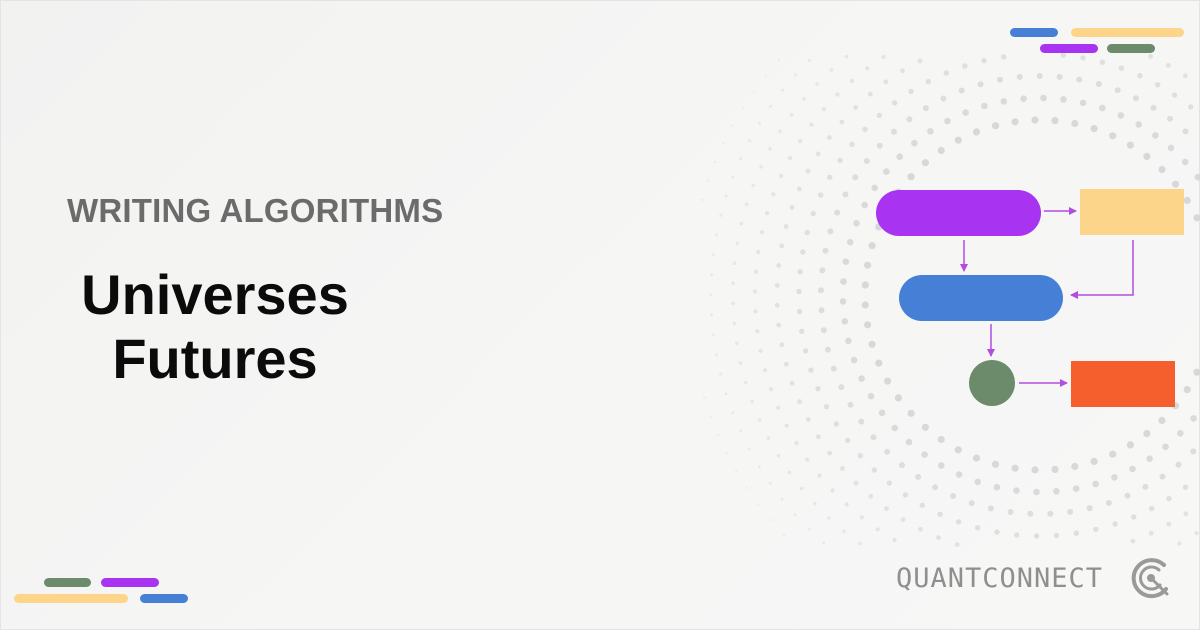 The height and width of the screenshot is (630, 1200). Describe the element at coordinates (958, 213) in the screenshot. I see `diagram-purple-pill` at that location.